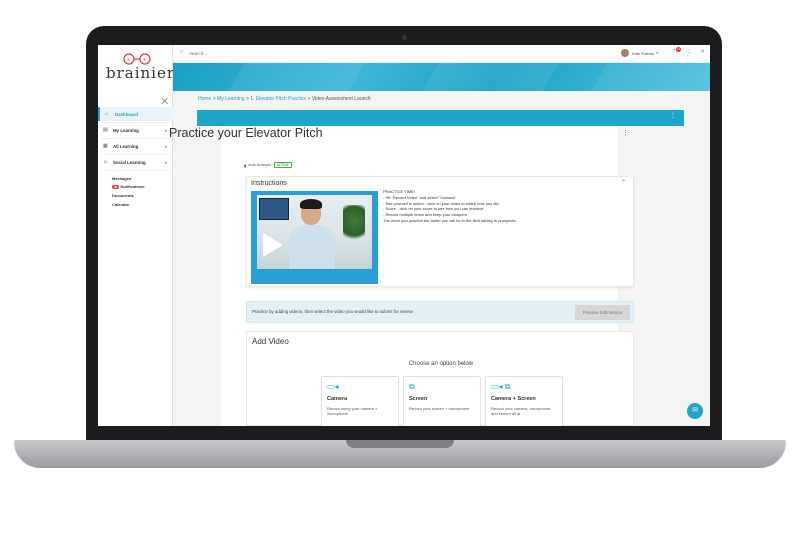 The width and height of the screenshot is (800, 541). I want to click on camera-screen-icon: ▭◂ ⧉, so click(501, 386).